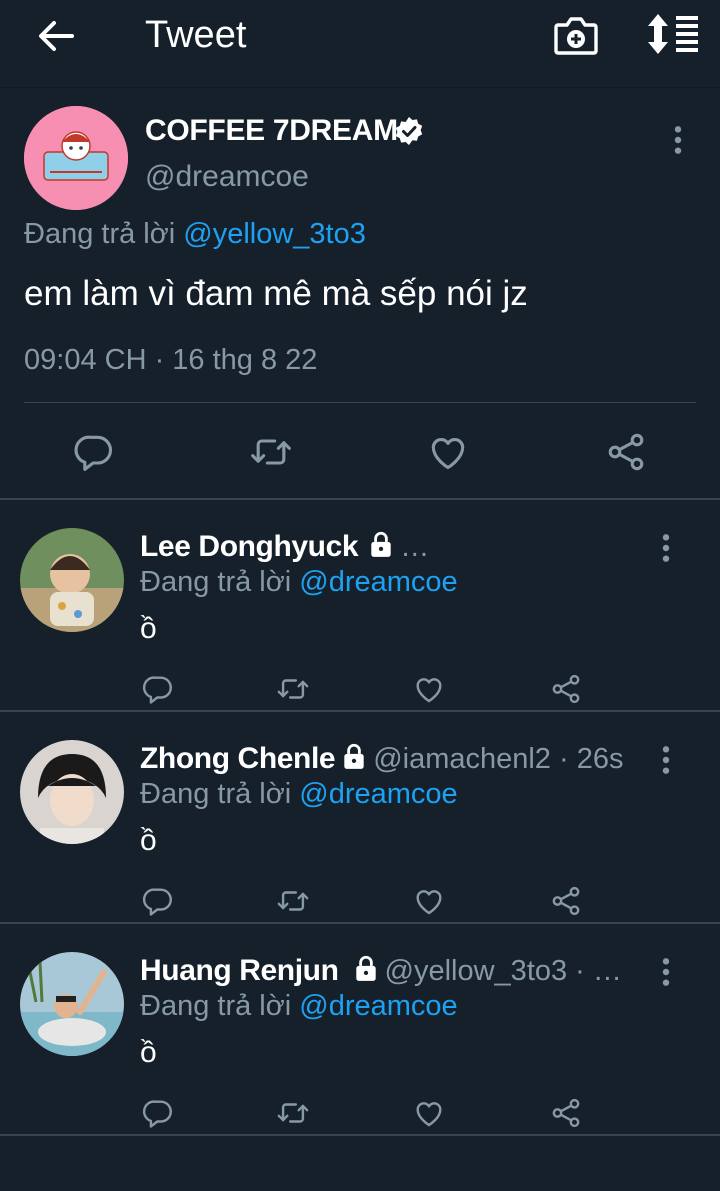  Describe the element at coordinates (276, 293) in the screenshot. I see `tweet-text: em làm vì đam mê mà sếp nói jz` at that location.